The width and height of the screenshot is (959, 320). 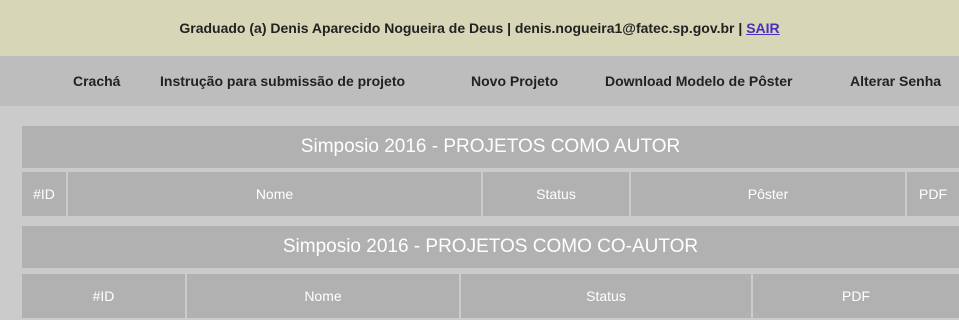 I want to click on author-table-header-row: #ID Nome Status Pôster PDF, so click(x=490, y=194).